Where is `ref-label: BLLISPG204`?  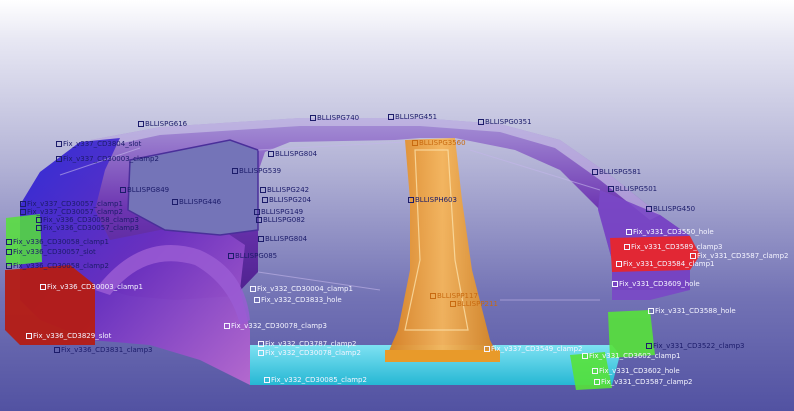
ref-label: BLLISPG204 is located at coordinates (286, 200).